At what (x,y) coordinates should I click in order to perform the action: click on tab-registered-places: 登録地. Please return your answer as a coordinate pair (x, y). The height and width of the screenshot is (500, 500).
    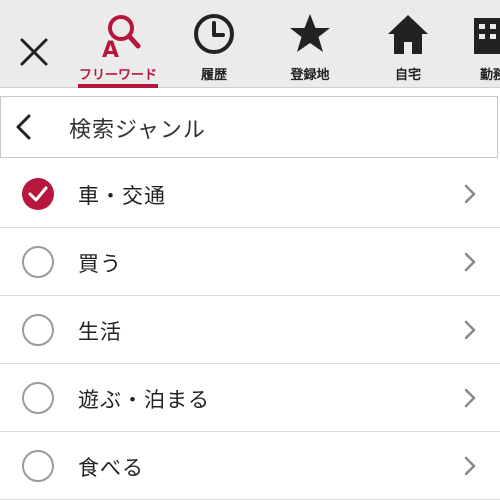
    Looking at the image, I should click on (310, 44).